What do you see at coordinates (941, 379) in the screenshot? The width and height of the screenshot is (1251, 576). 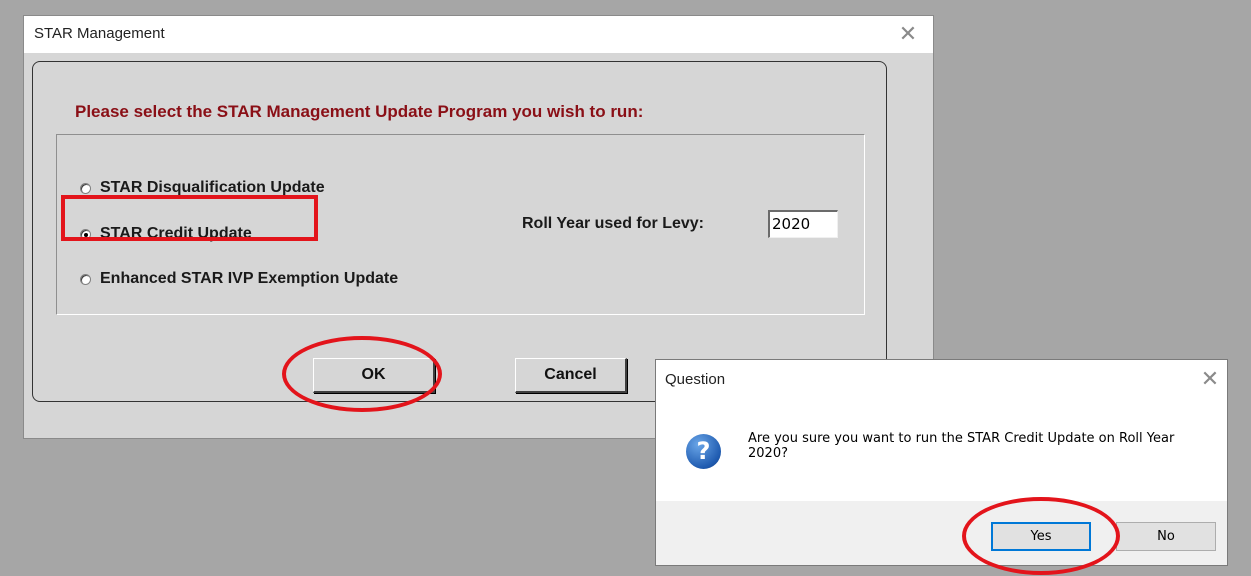 I see `question-title-bar: Question ✕` at bounding box center [941, 379].